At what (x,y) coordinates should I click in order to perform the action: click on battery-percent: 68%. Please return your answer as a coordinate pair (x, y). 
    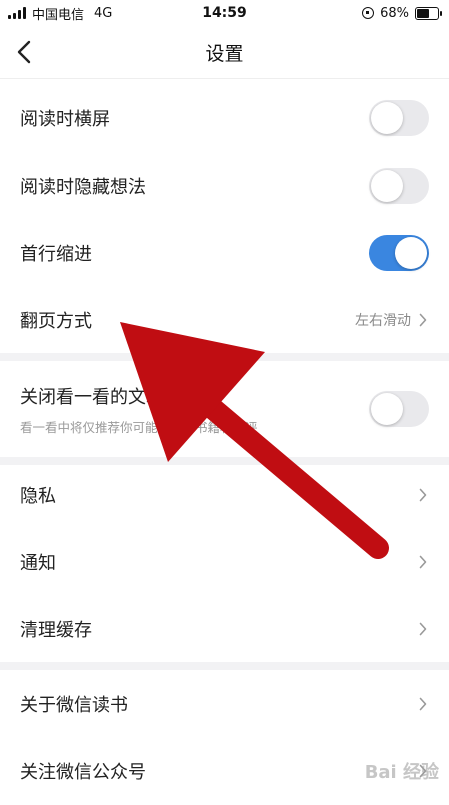
    Looking at the image, I should click on (394, 13).